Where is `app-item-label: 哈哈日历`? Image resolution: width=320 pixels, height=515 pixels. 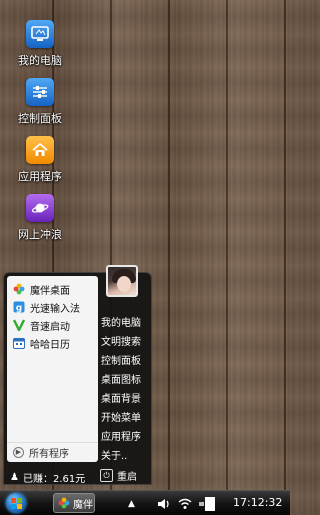
app-item-label: 哈哈日历 is located at coordinates (50, 345).